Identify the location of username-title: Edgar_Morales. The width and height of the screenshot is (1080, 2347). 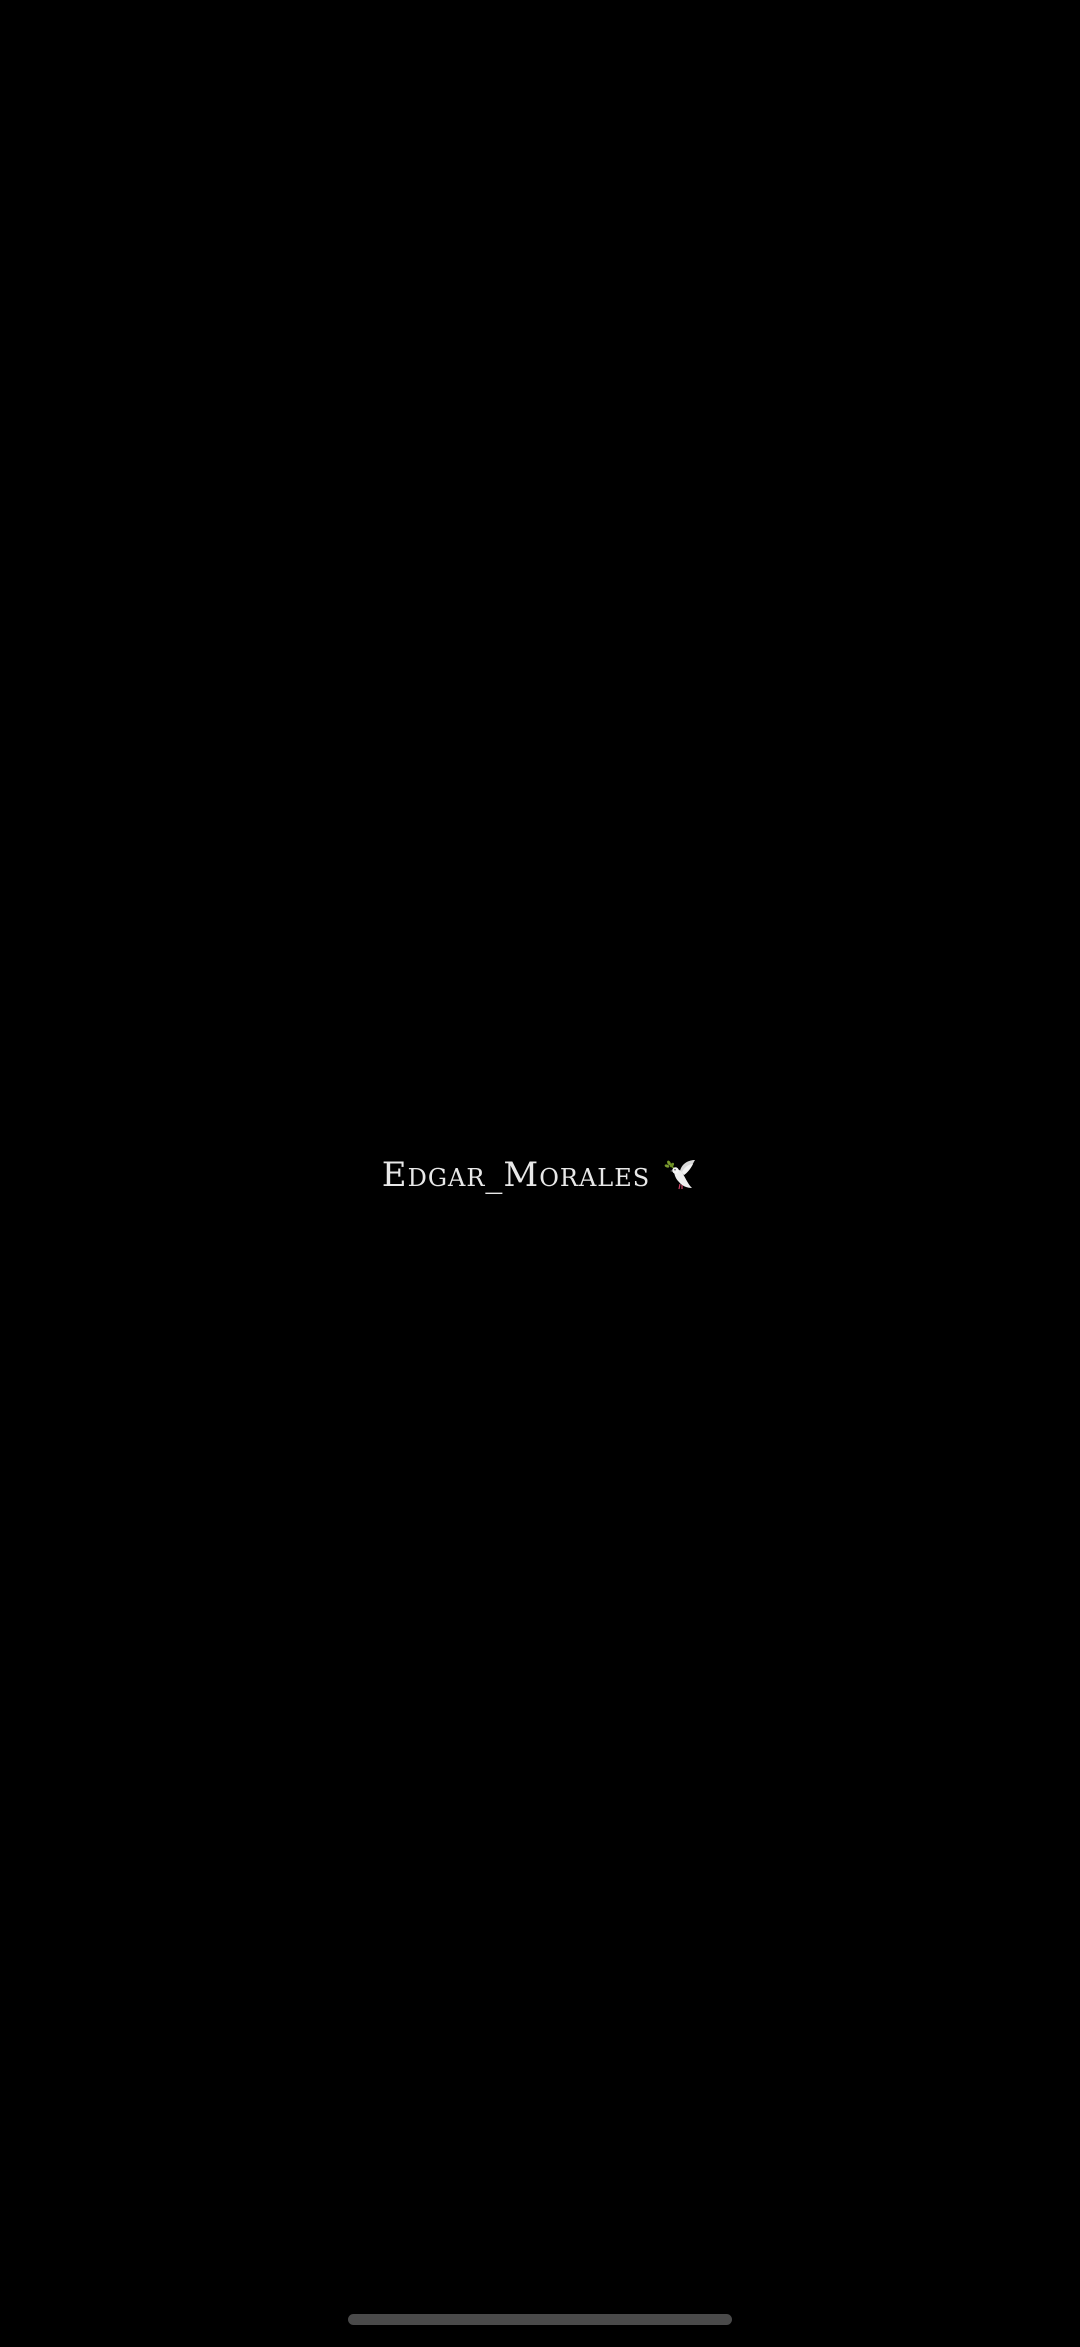
(516, 1175).